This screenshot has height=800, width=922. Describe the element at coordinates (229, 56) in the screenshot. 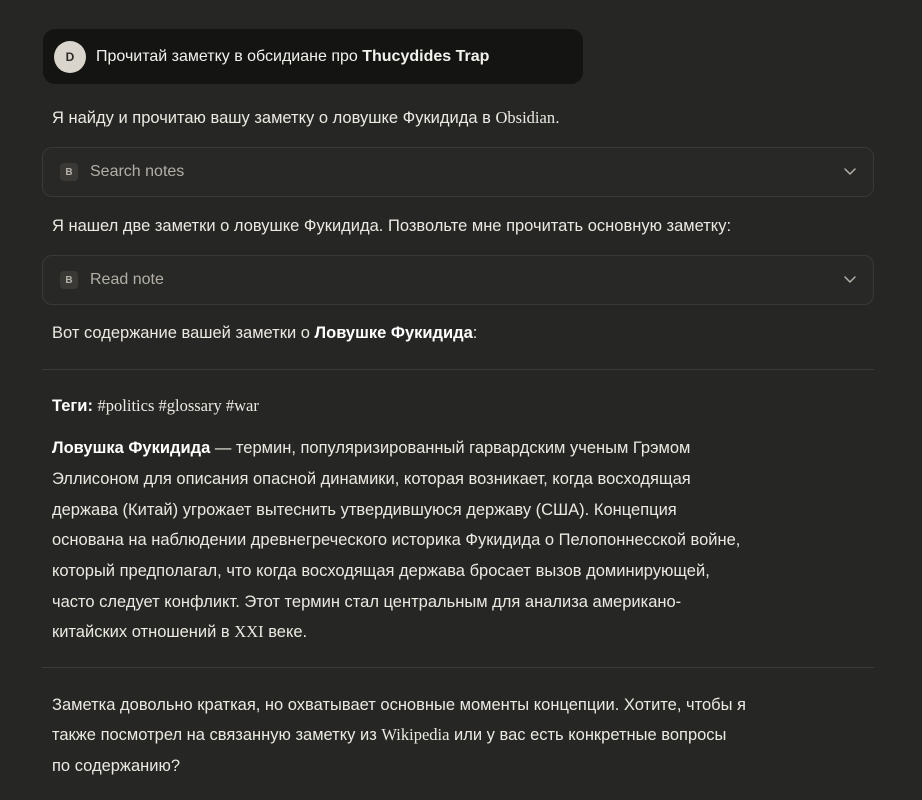

I see `user-message-text-plain: Прочитай заметку в обсидиане про` at that location.